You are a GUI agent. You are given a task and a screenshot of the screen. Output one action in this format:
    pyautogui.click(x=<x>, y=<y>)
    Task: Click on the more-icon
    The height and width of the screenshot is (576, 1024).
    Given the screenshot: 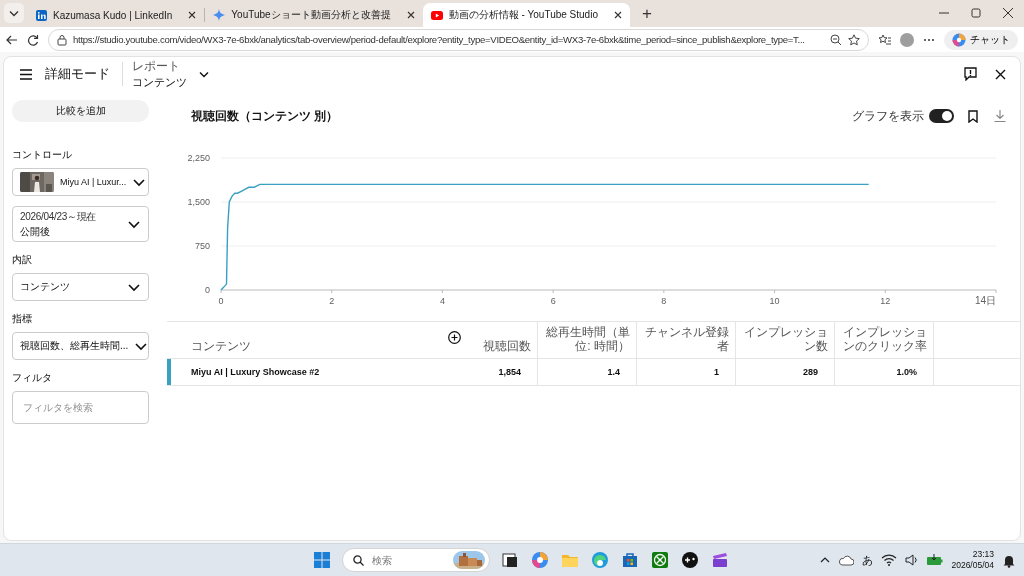 What is the action you would take?
    pyautogui.click(x=929, y=39)
    